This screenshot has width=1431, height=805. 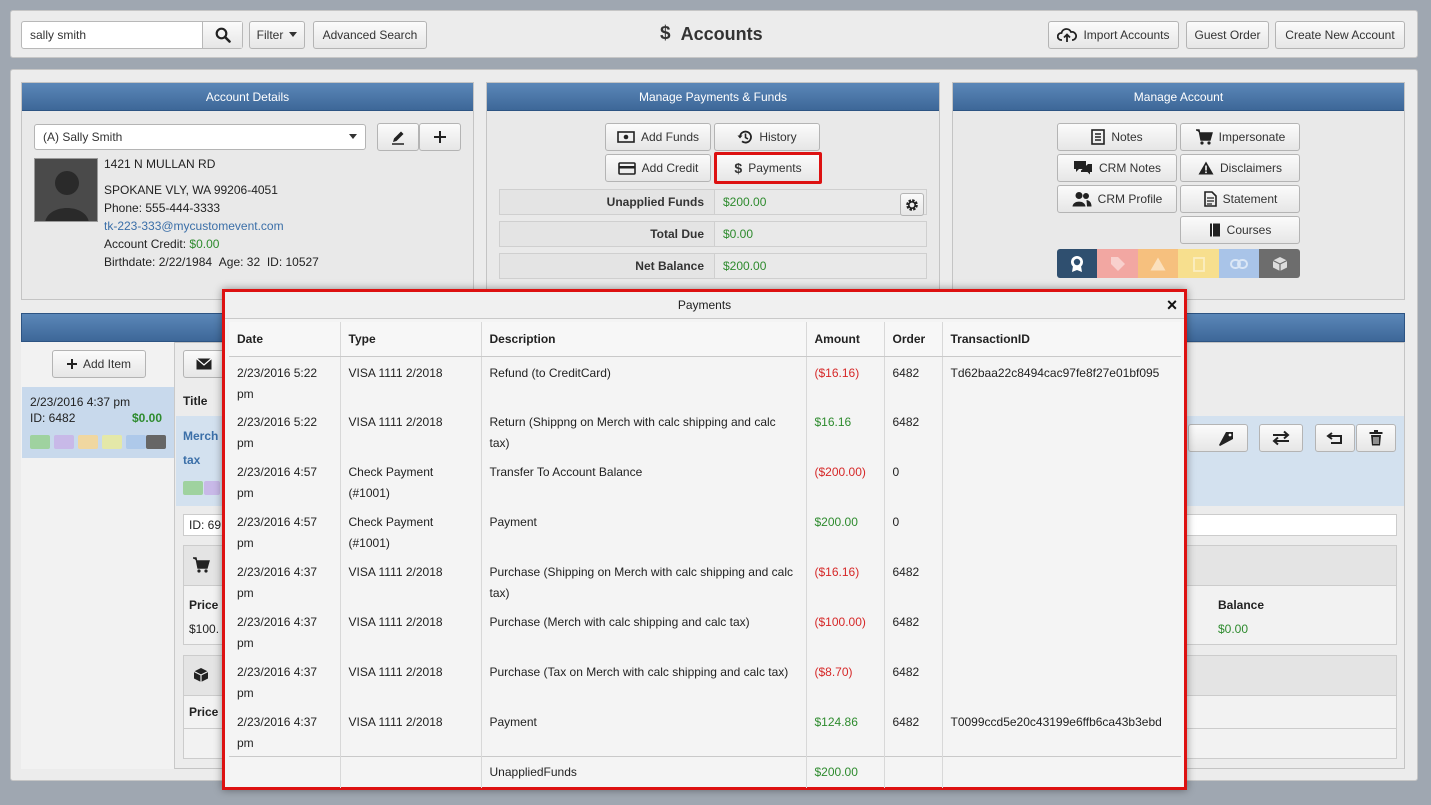 What do you see at coordinates (644, 339) in the screenshot?
I see `col-description: Description` at bounding box center [644, 339].